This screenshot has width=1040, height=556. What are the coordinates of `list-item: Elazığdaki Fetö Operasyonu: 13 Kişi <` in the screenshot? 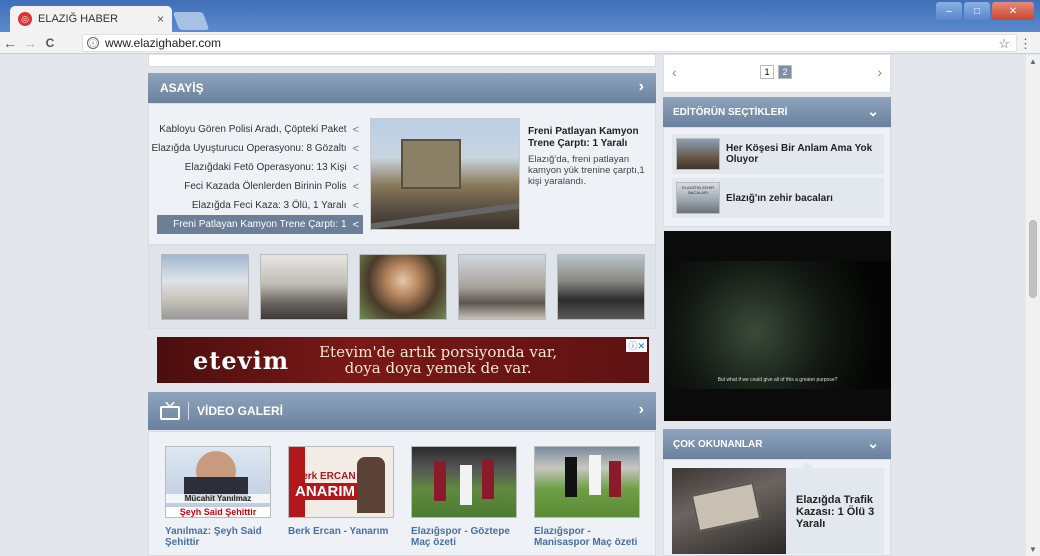 It's located at (260, 167).